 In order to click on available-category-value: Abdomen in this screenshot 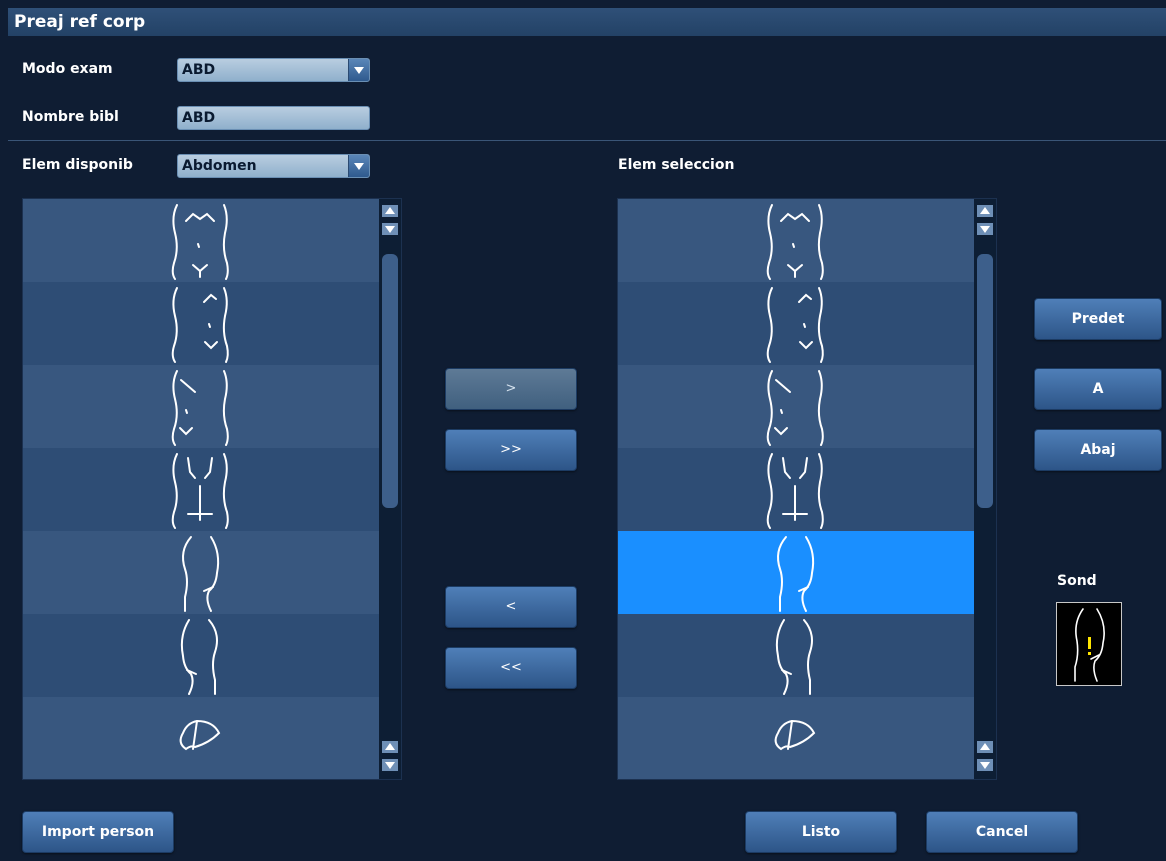, I will do `click(219, 166)`.